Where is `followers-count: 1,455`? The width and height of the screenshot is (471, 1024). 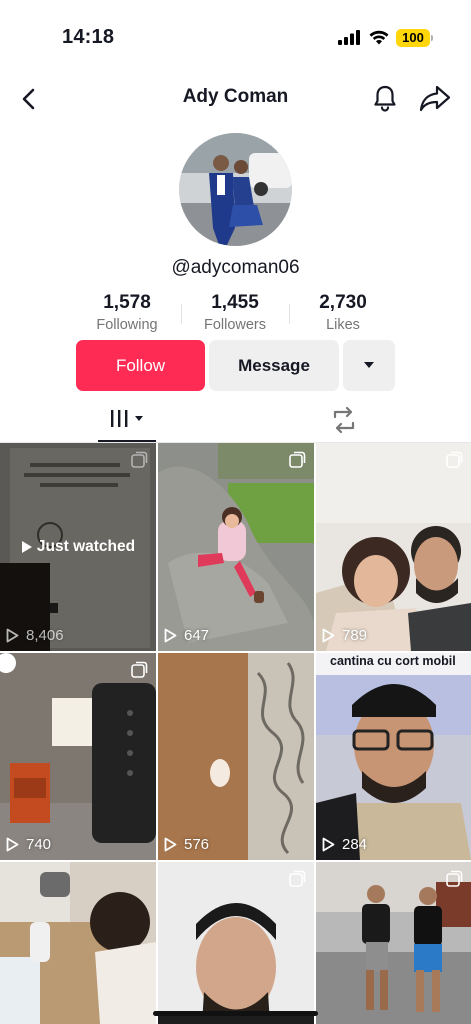 followers-count: 1,455 is located at coordinates (235, 302).